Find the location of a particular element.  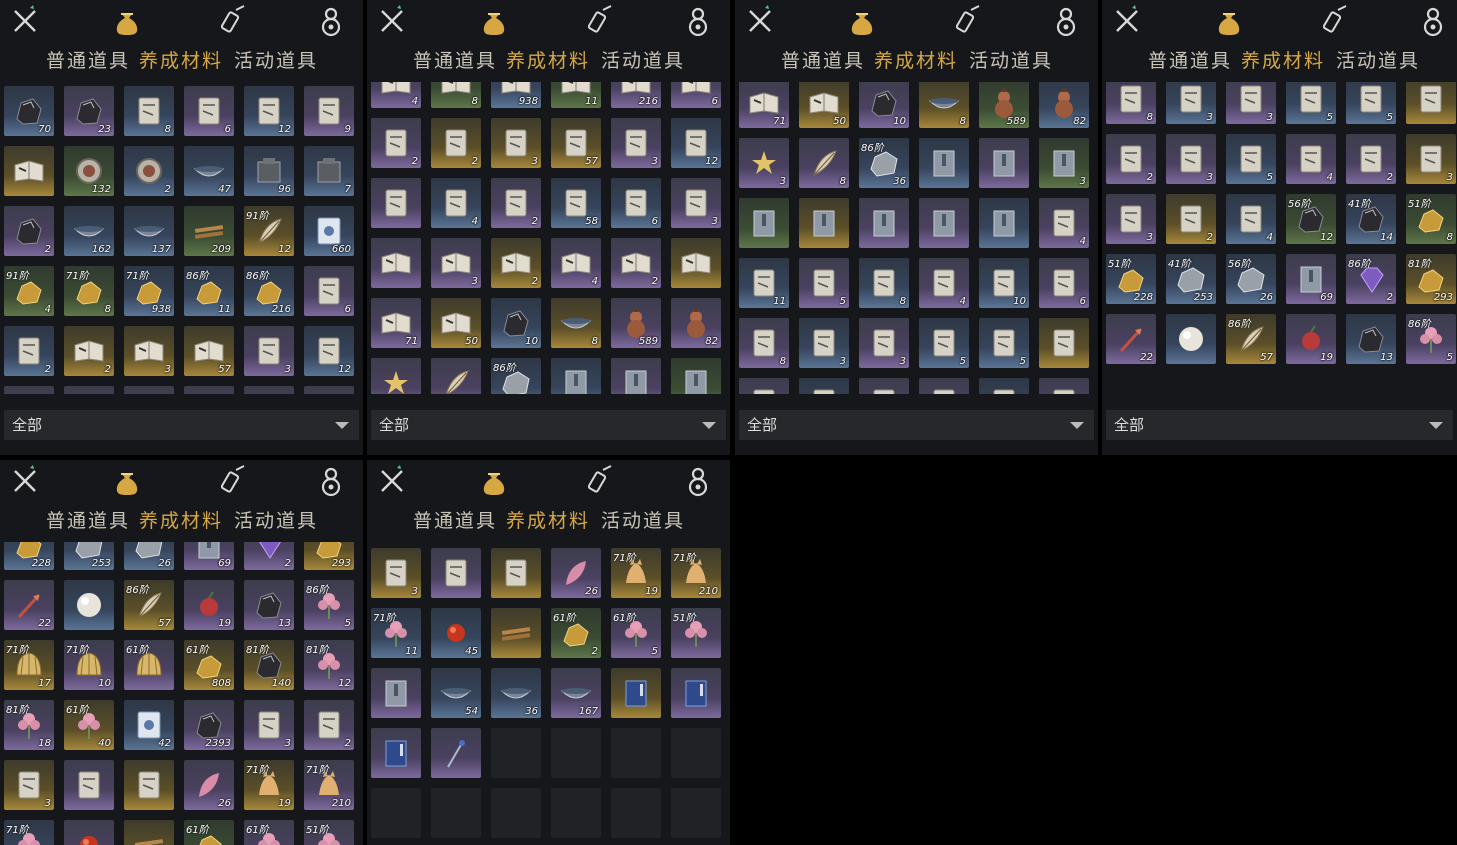

item-slot: 162 is located at coordinates (89, 231).